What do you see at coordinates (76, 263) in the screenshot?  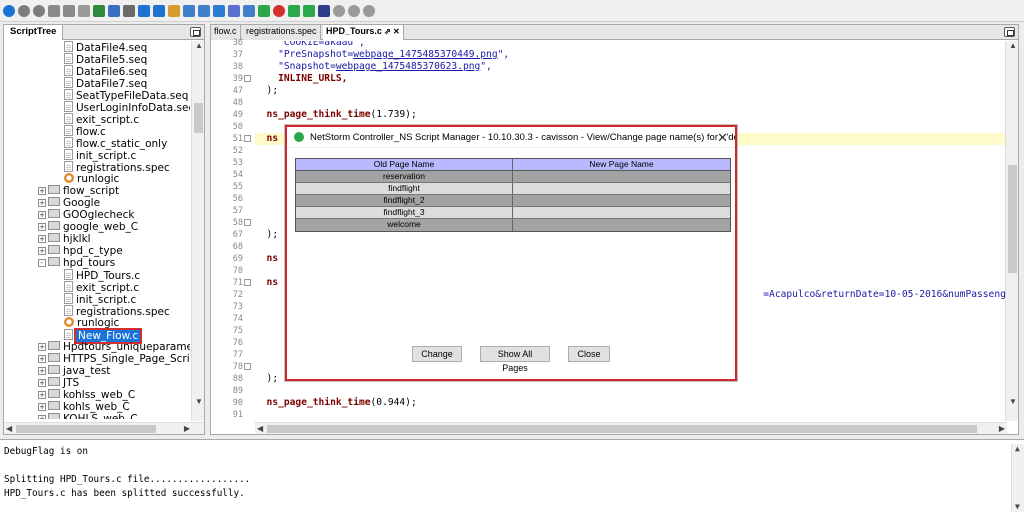 I see `tree-item: - hpd_tours` at bounding box center [76, 263].